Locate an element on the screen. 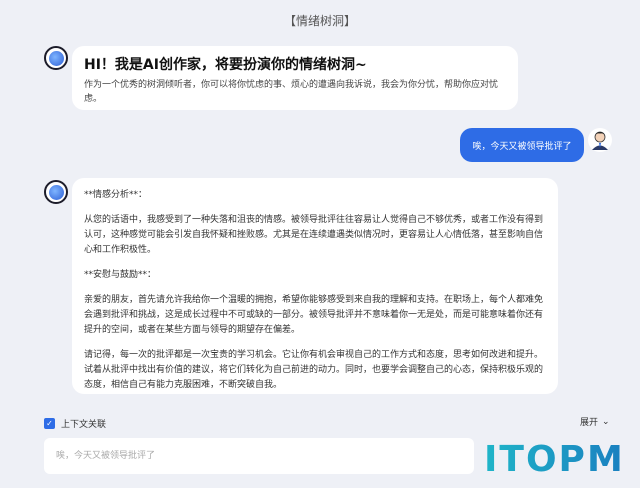 The width and height of the screenshot is (640, 488). svg-text: ITOPM is located at coordinates (554, 458).